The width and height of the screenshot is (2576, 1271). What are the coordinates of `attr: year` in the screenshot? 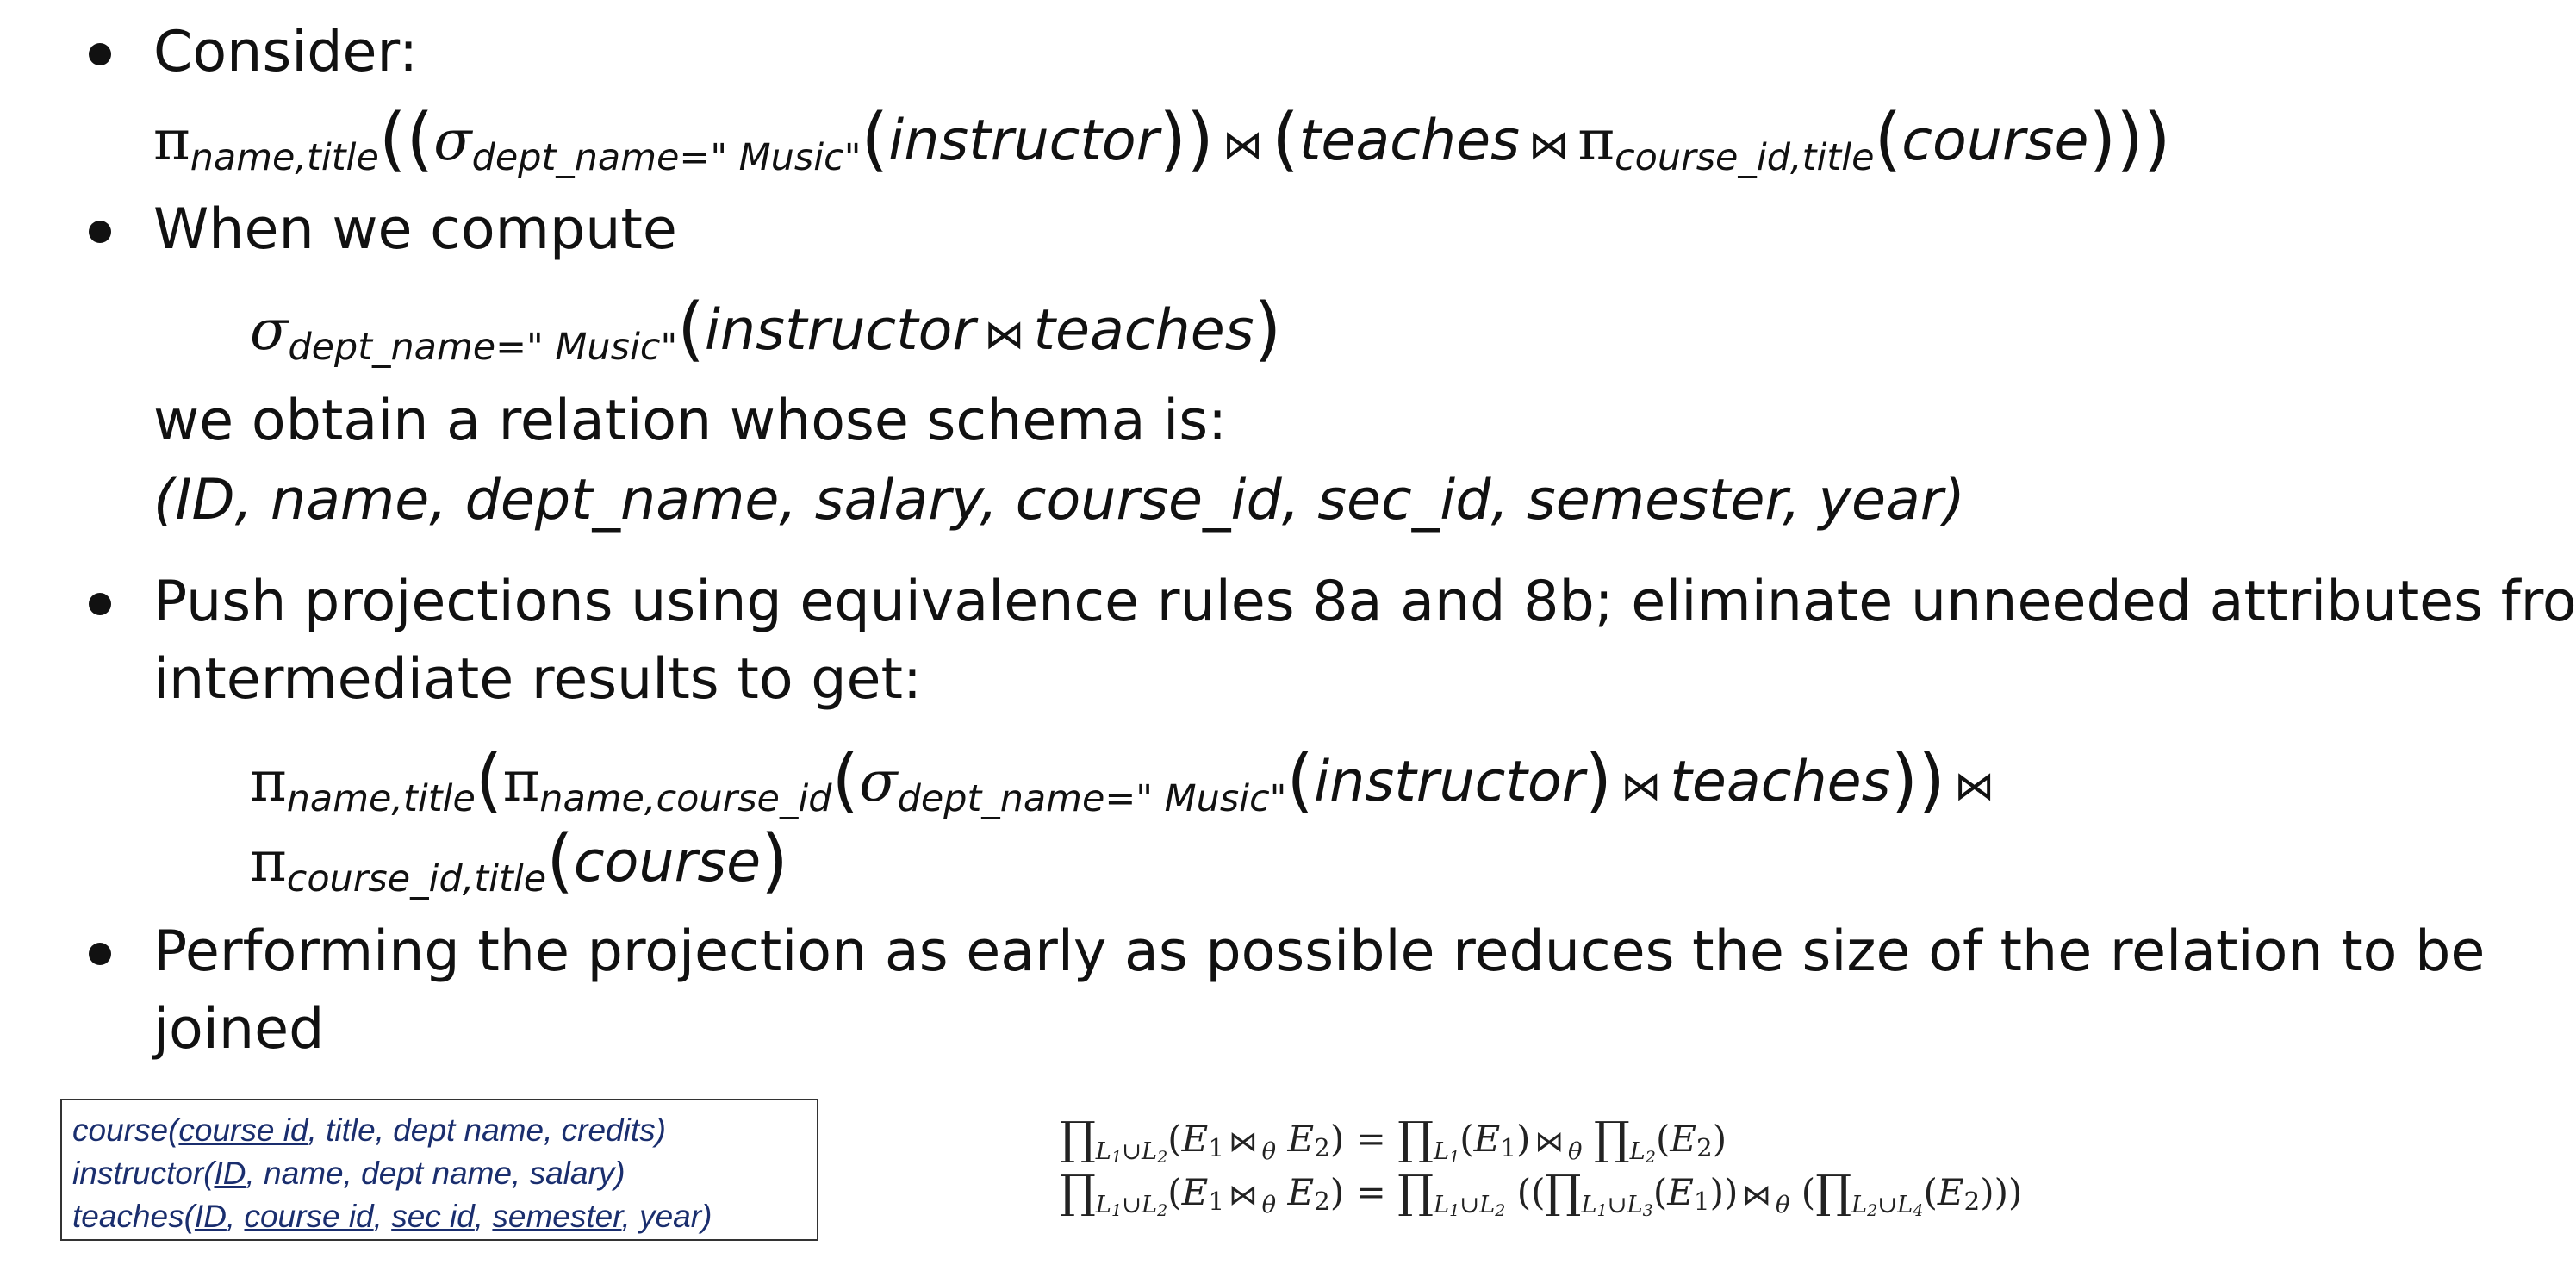 It's located at (671, 1216).